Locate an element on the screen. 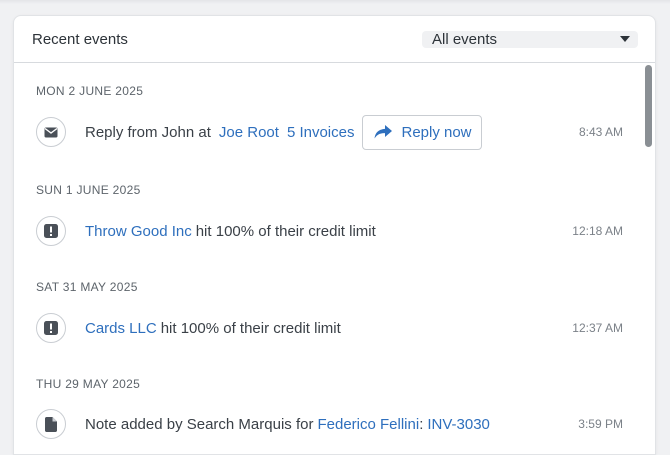 The height and width of the screenshot is (455, 670). date-heading: THU 29 MAY 2025 is located at coordinates (88, 384).